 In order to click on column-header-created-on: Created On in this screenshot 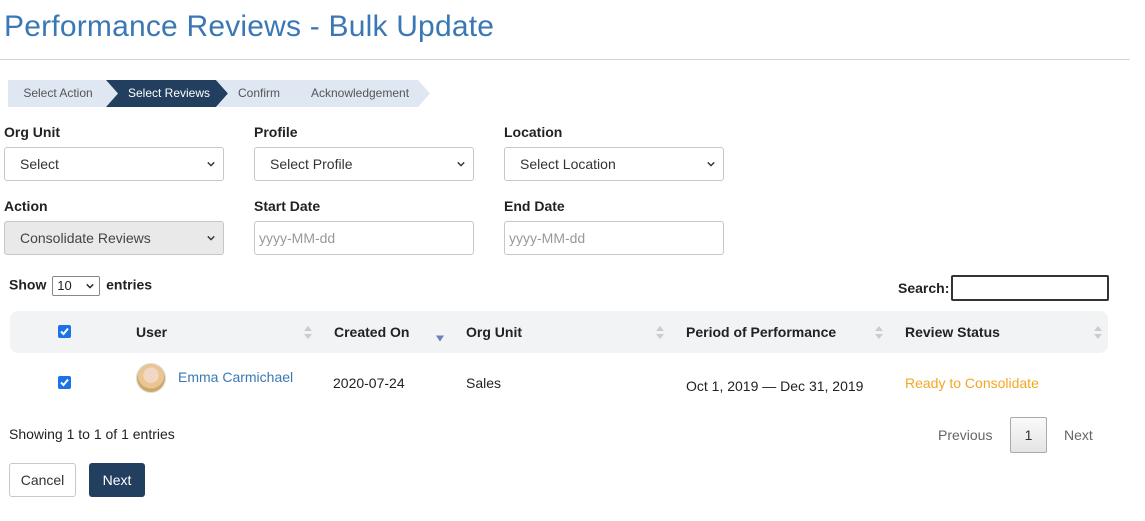, I will do `click(371, 332)`.